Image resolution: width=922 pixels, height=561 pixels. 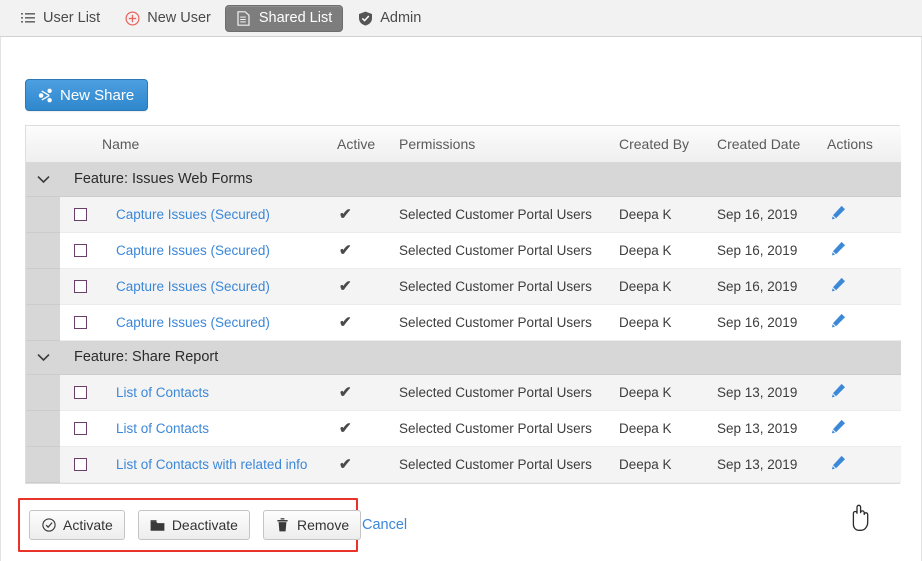 I want to click on header-select, so click(x=81, y=144).